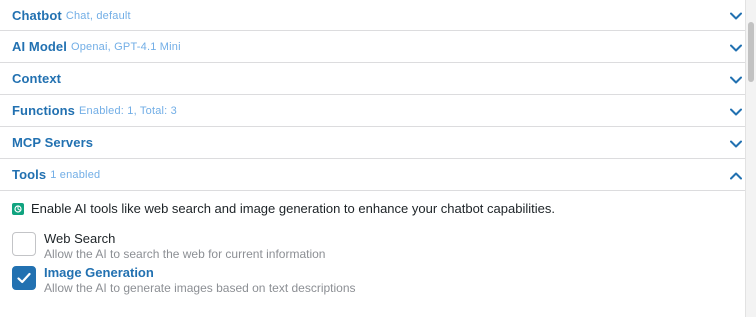  I want to click on section-context: Context, so click(372, 79).